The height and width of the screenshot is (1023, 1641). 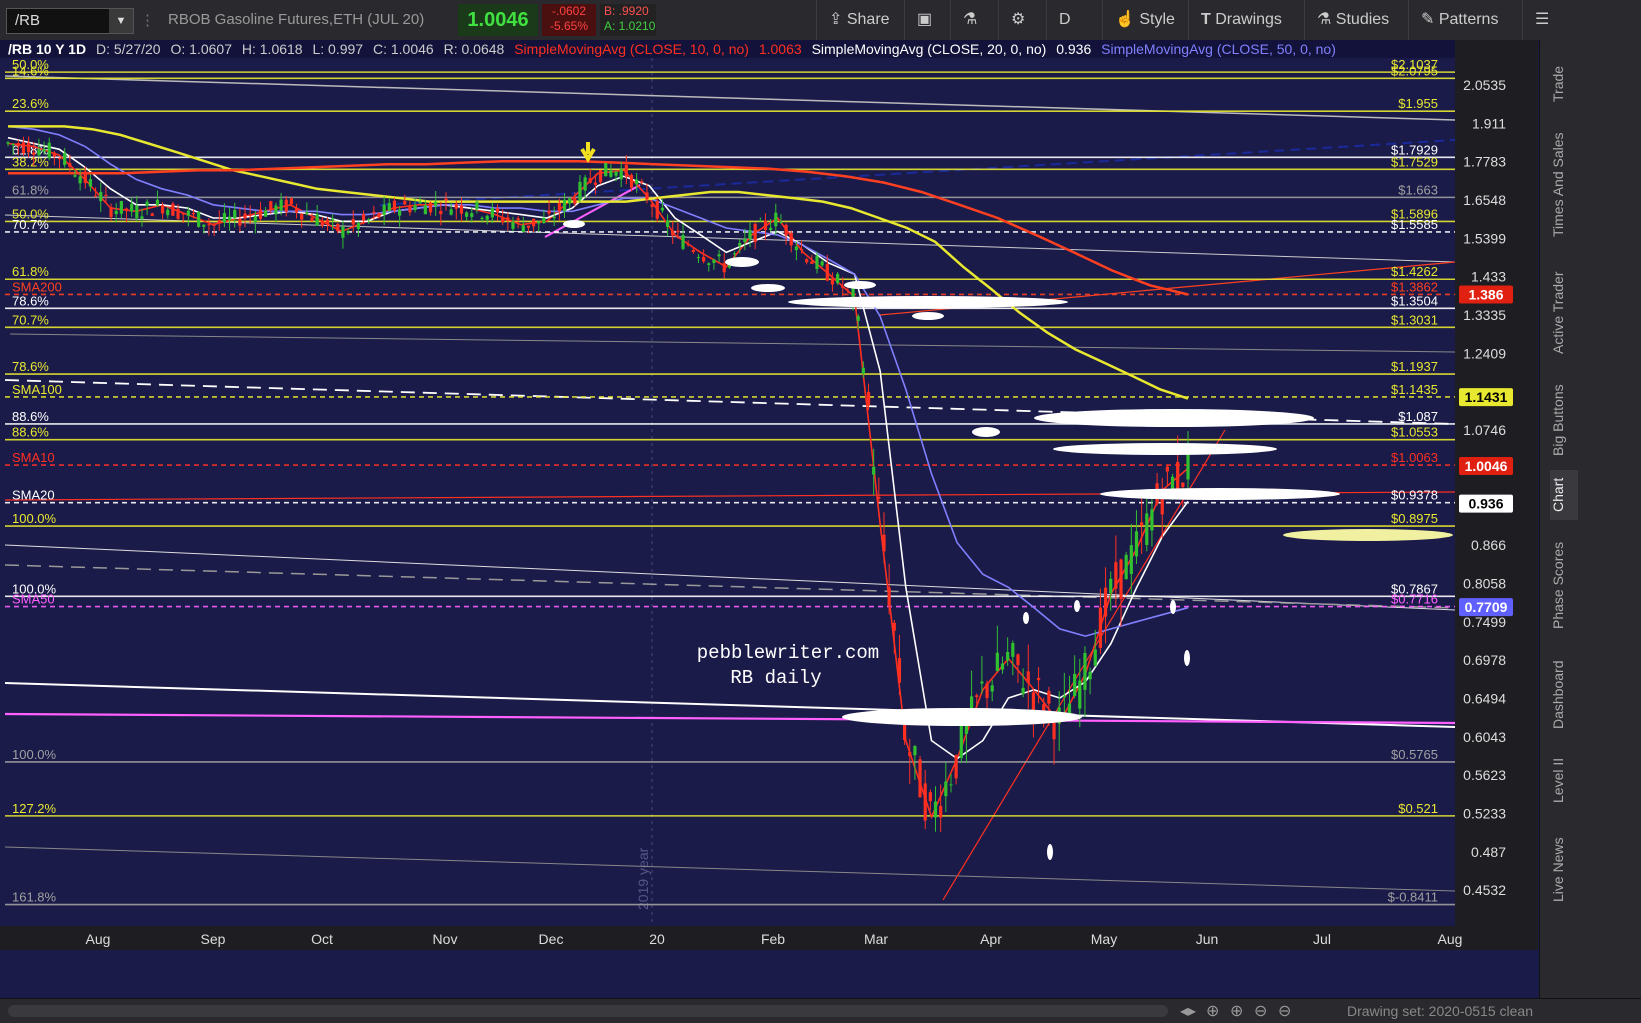 What do you see at coordinates (1188, 1011) in the screenshot?
I see `scroll-left-icon: ◂▸` at bounding box center [1188, 1011].